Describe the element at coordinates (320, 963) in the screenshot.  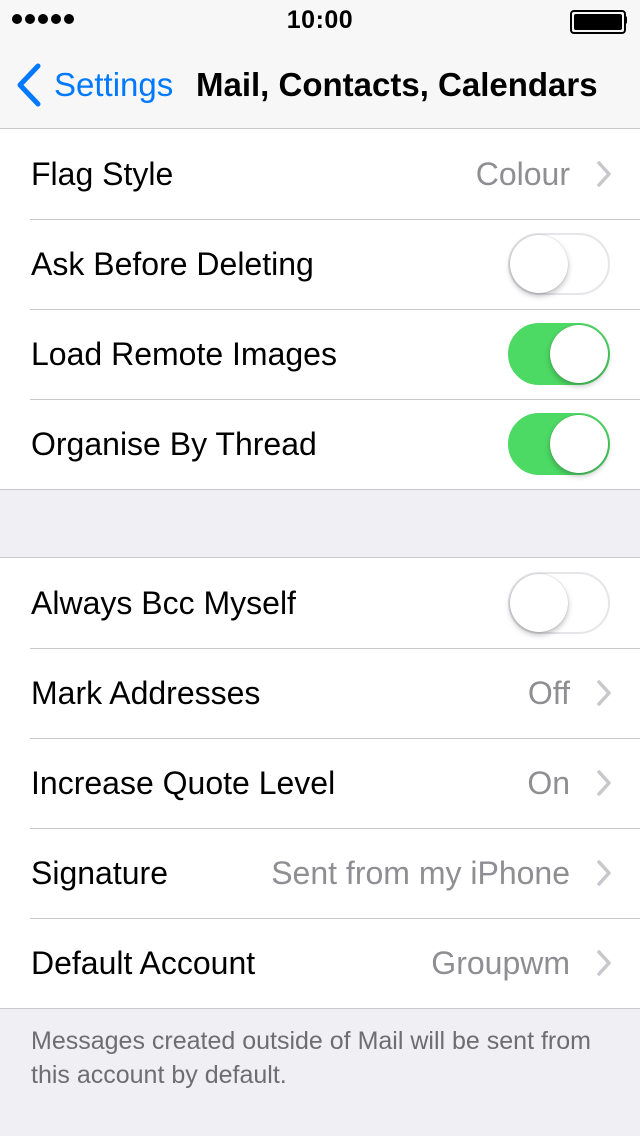
I see `default-account-row: Default Account Groupwm` at that location.